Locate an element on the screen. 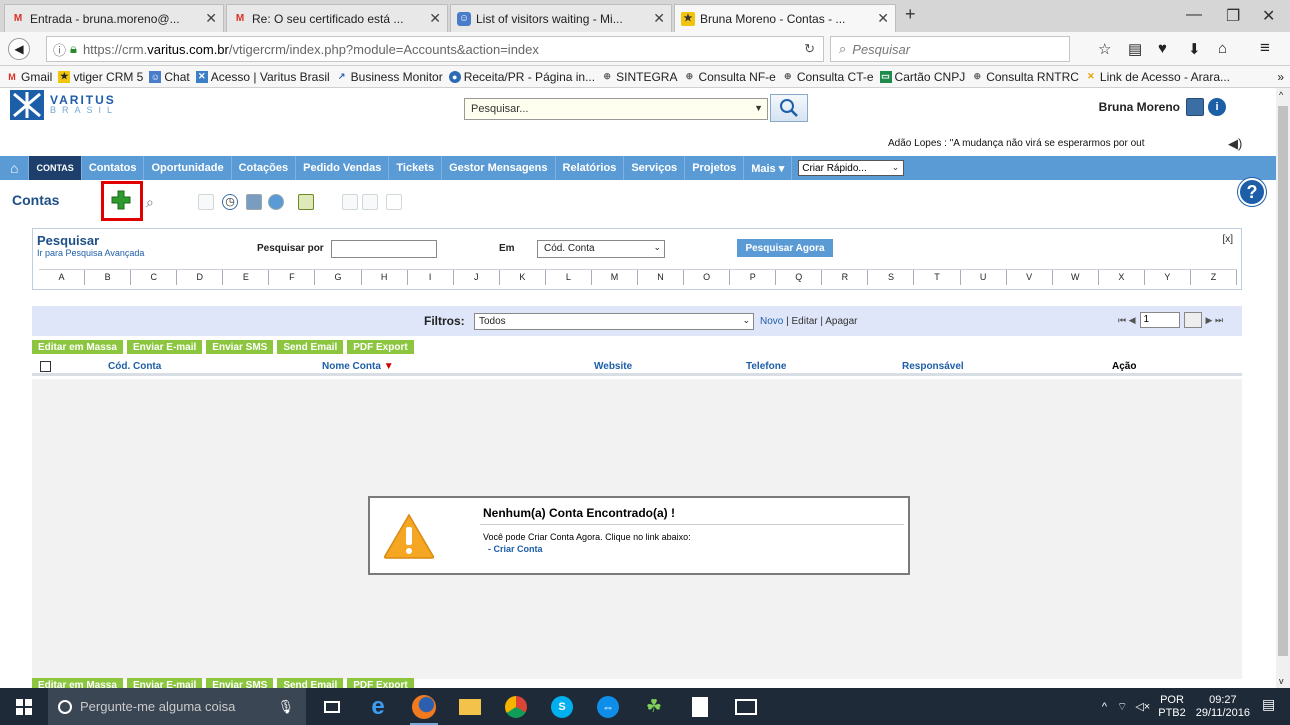  tray-overflow-icon: ^ is located at coordinates (1104, 707).